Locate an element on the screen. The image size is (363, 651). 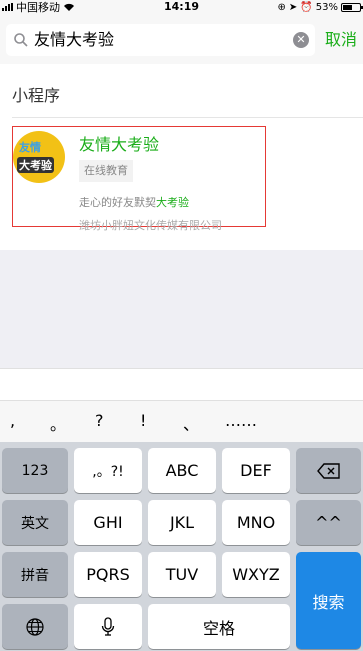
globe-key is located at coordinates (35, 626).